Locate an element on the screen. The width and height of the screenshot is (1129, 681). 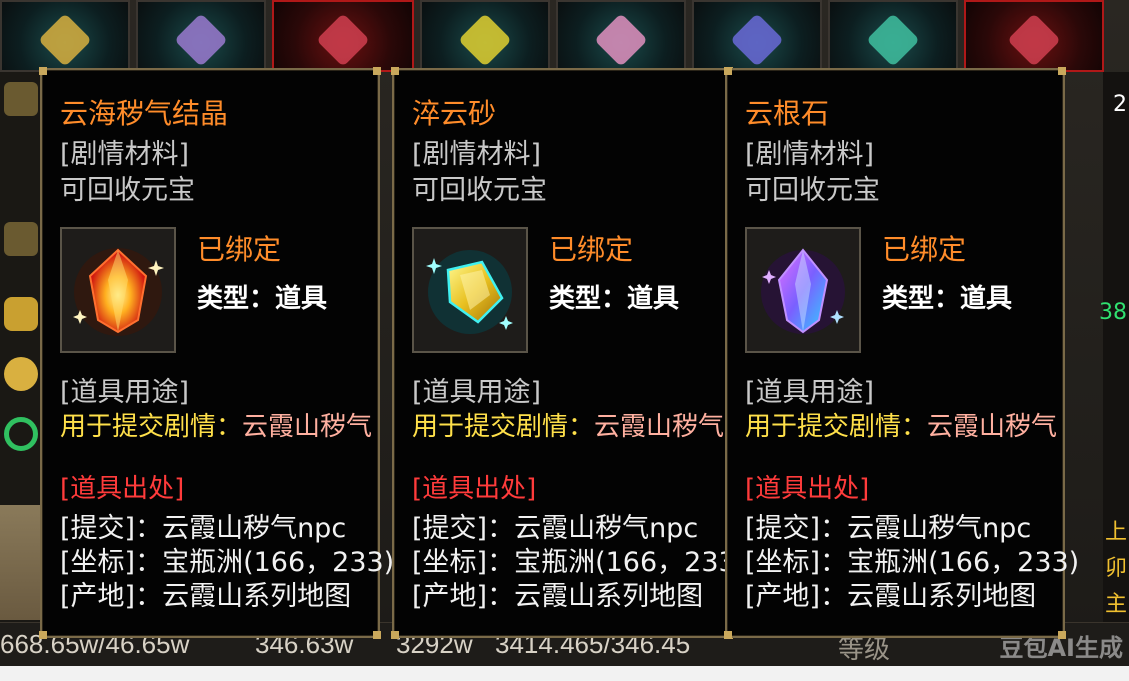
right-fragment: 2 is located at coordinates (1120, 104).